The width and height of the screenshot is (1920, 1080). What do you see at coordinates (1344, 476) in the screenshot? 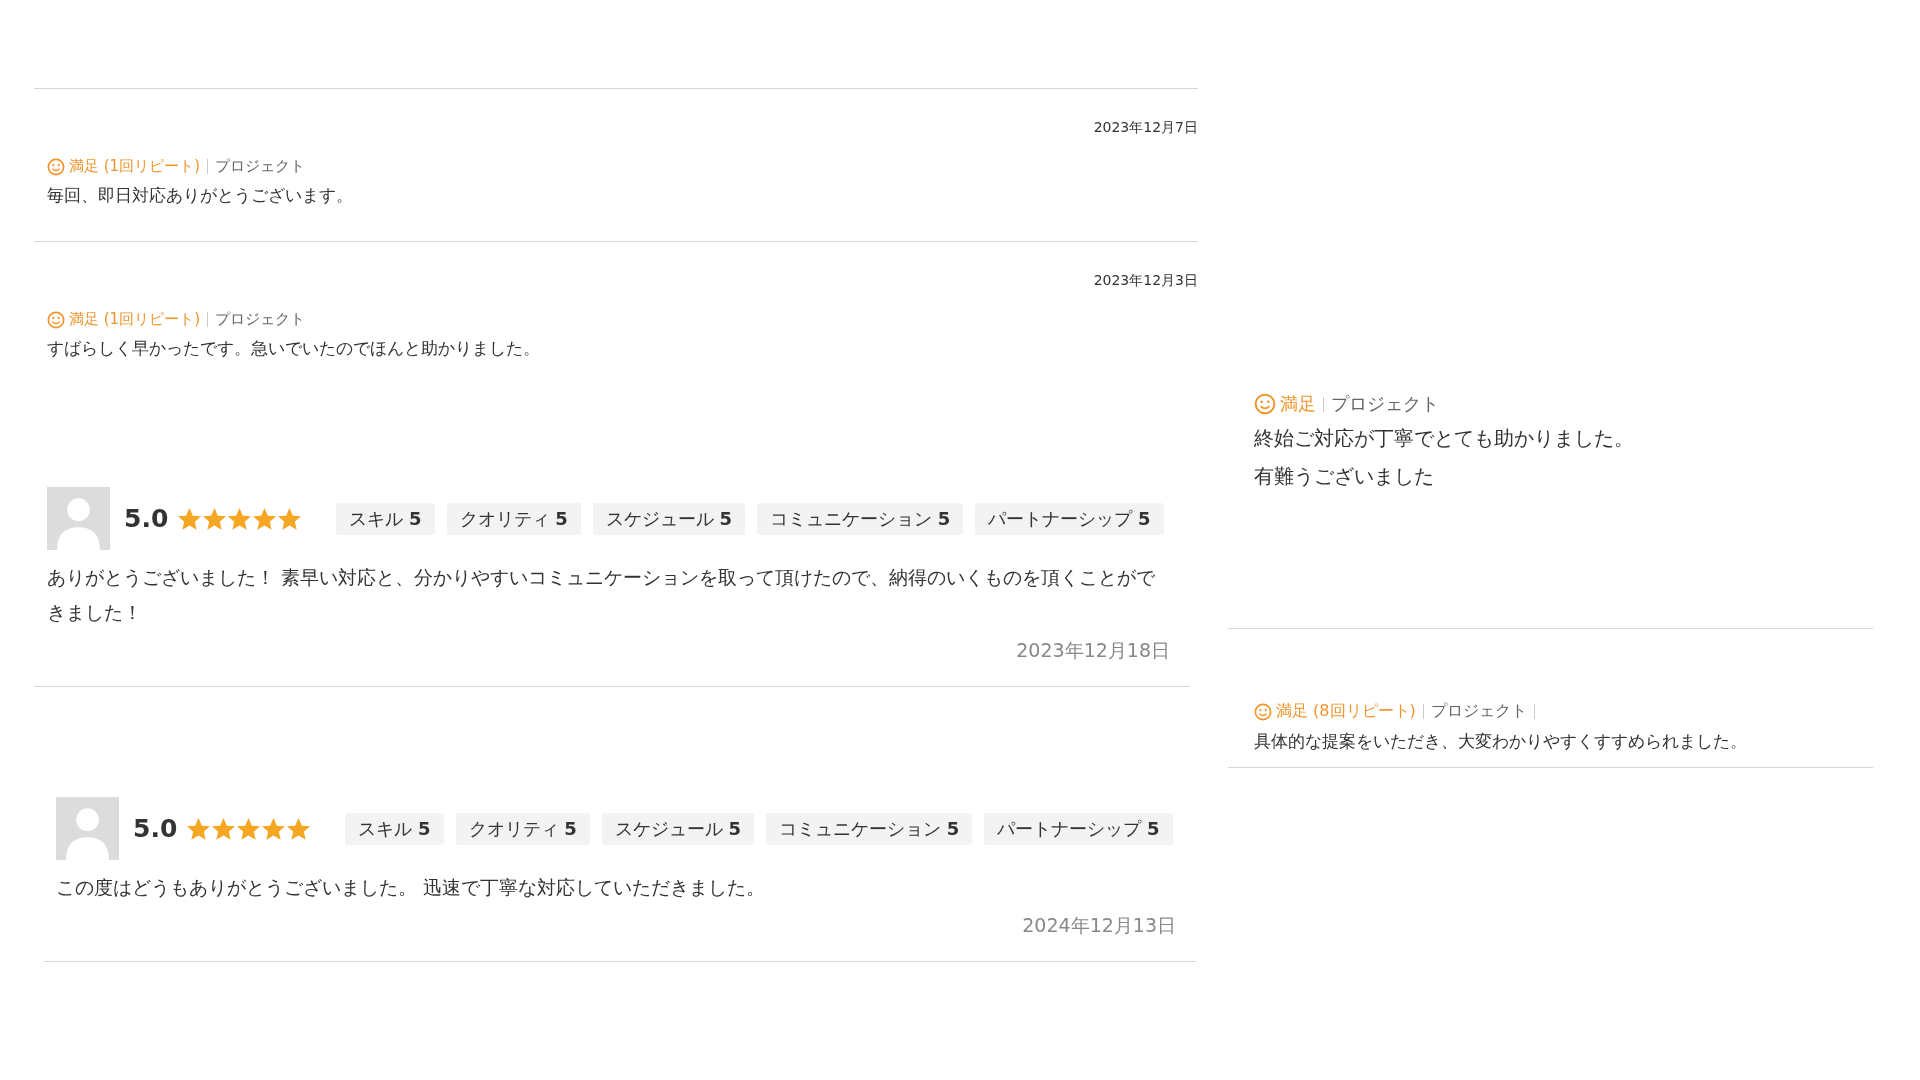
I see `review-text: 有難うございました` at bounding box center [1344, 476].